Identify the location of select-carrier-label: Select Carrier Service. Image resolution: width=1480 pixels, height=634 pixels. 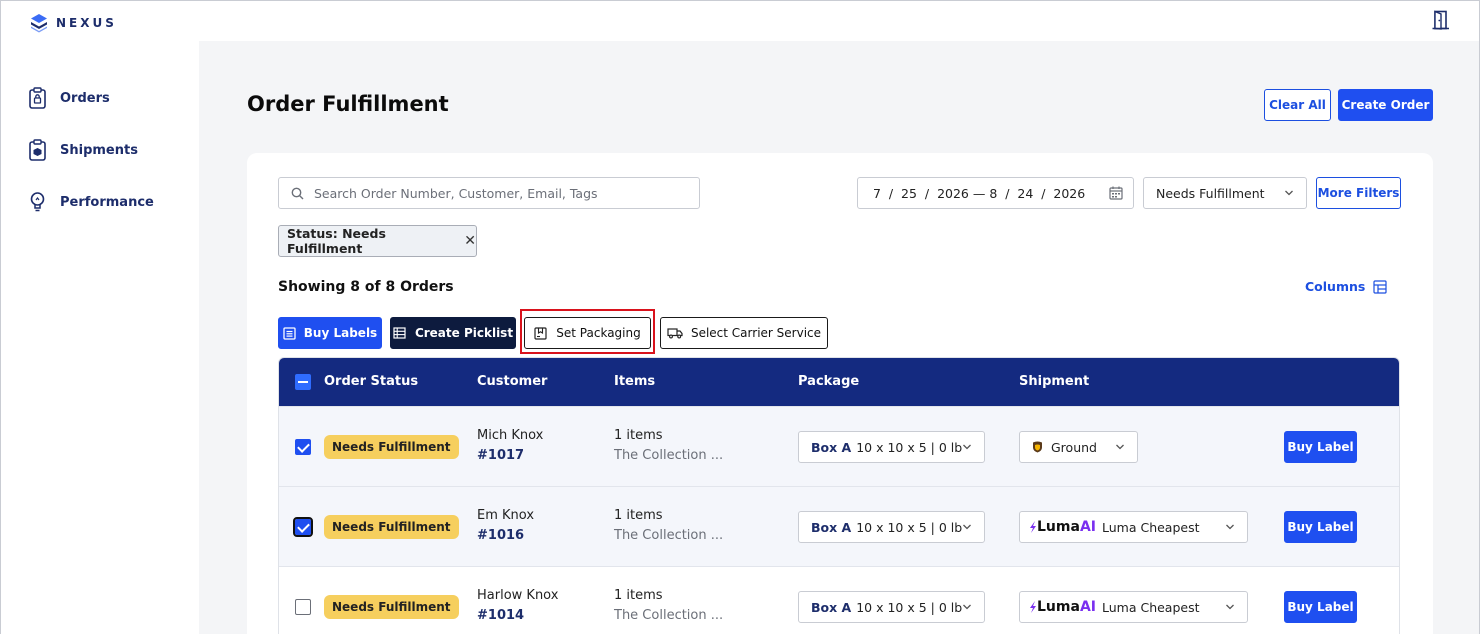
(756, 333).